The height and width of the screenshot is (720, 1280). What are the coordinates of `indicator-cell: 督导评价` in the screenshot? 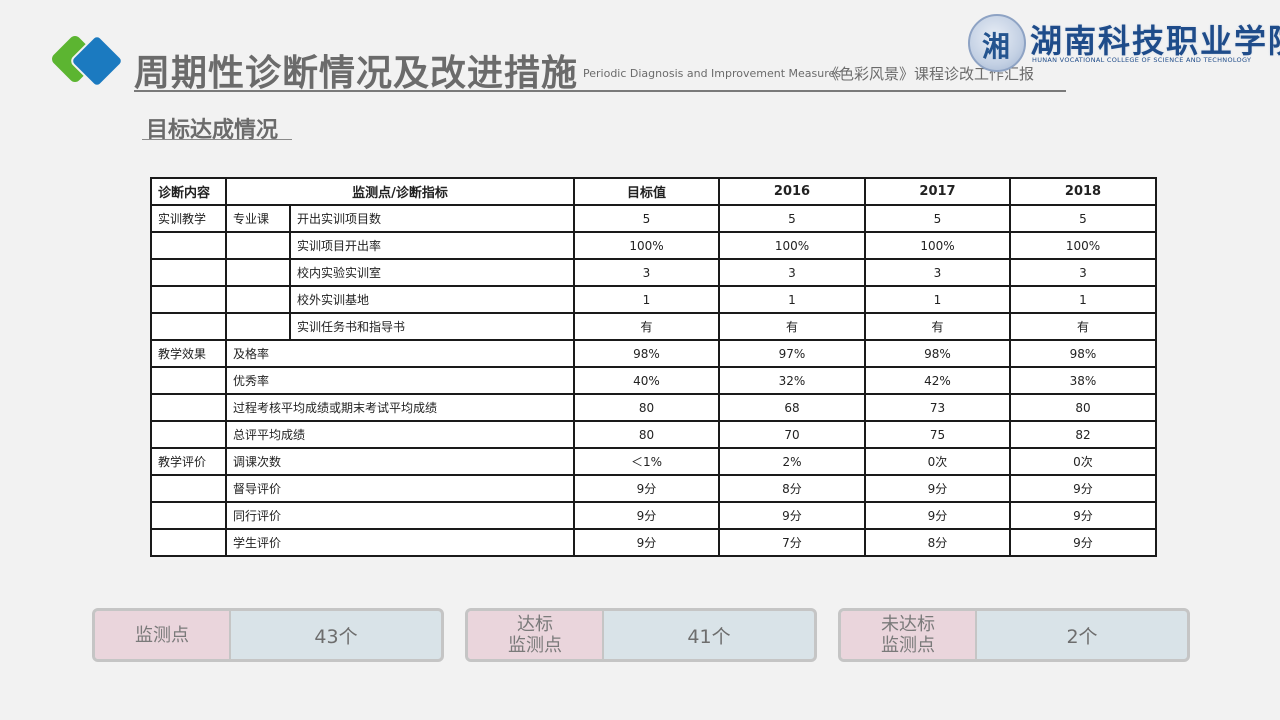 It's located at (400, 488).